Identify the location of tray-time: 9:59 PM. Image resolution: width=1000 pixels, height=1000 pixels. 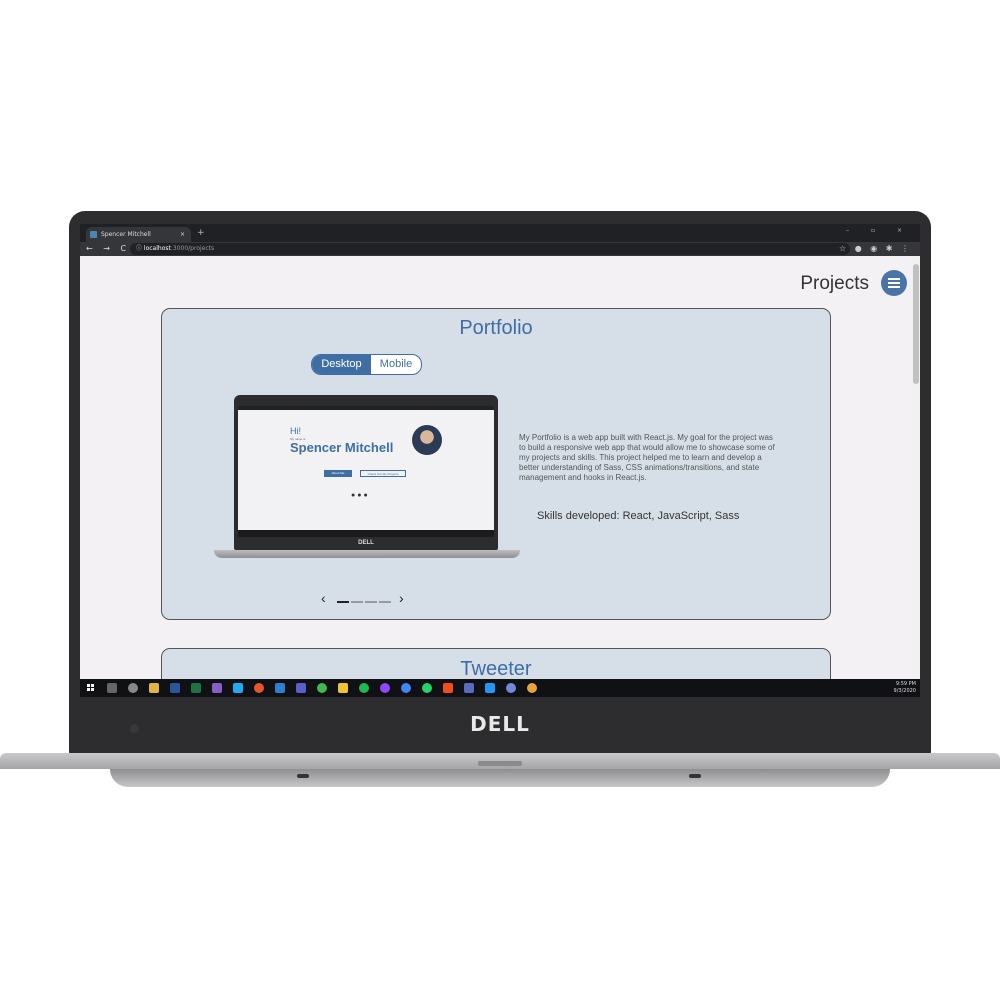
(905, 684).